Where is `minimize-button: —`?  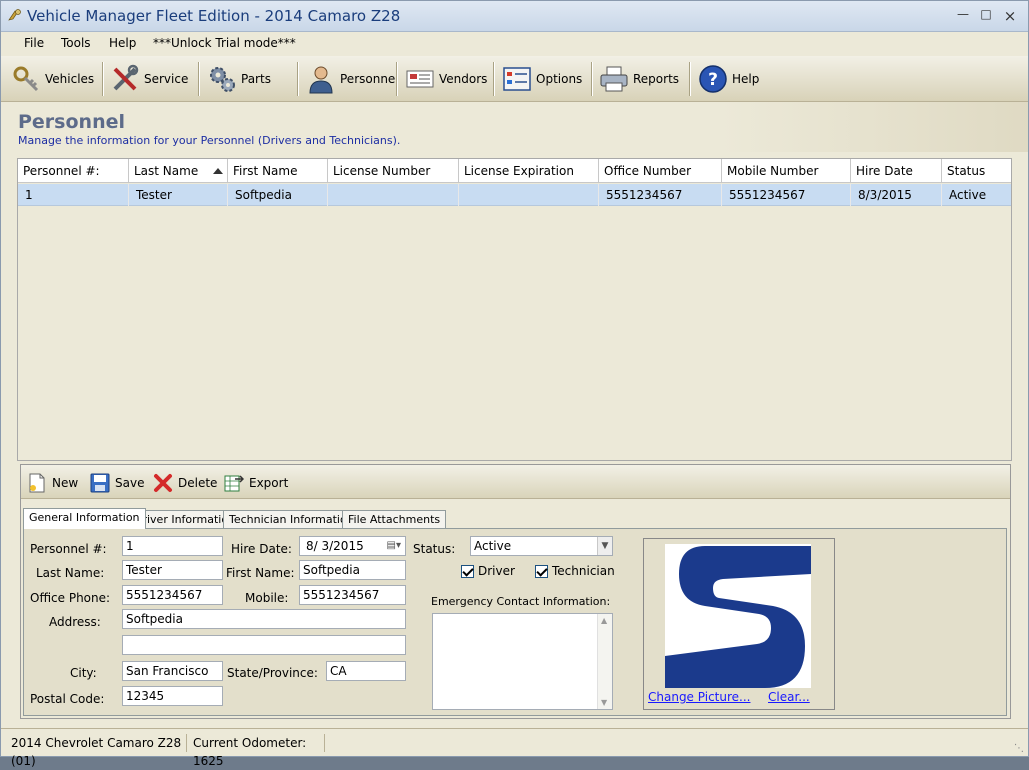
minimize-button: — is located at coordinates (963, 16).